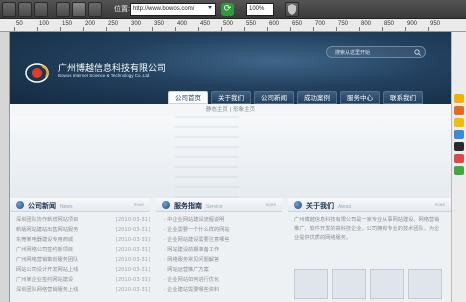 This screenshot has width=466, height=302. I want to click on news-item: 广州网络营销策划服务团队 [2010-03-31], so click(83, 260).